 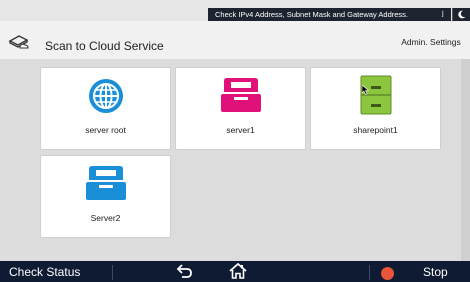 I want to click on cabinet-icon, so click(x=375, y=95).